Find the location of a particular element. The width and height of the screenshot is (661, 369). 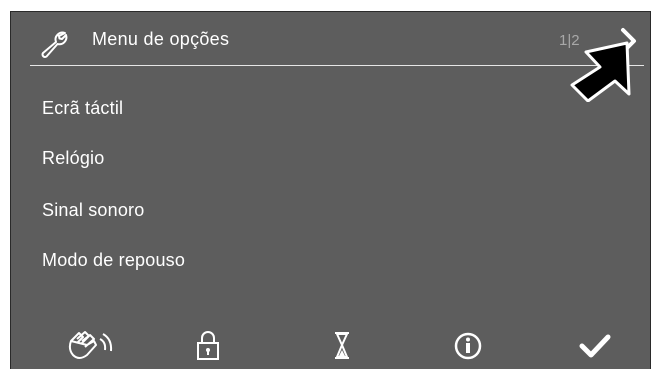

checkmark-icon is located at coordinates (595, 345).